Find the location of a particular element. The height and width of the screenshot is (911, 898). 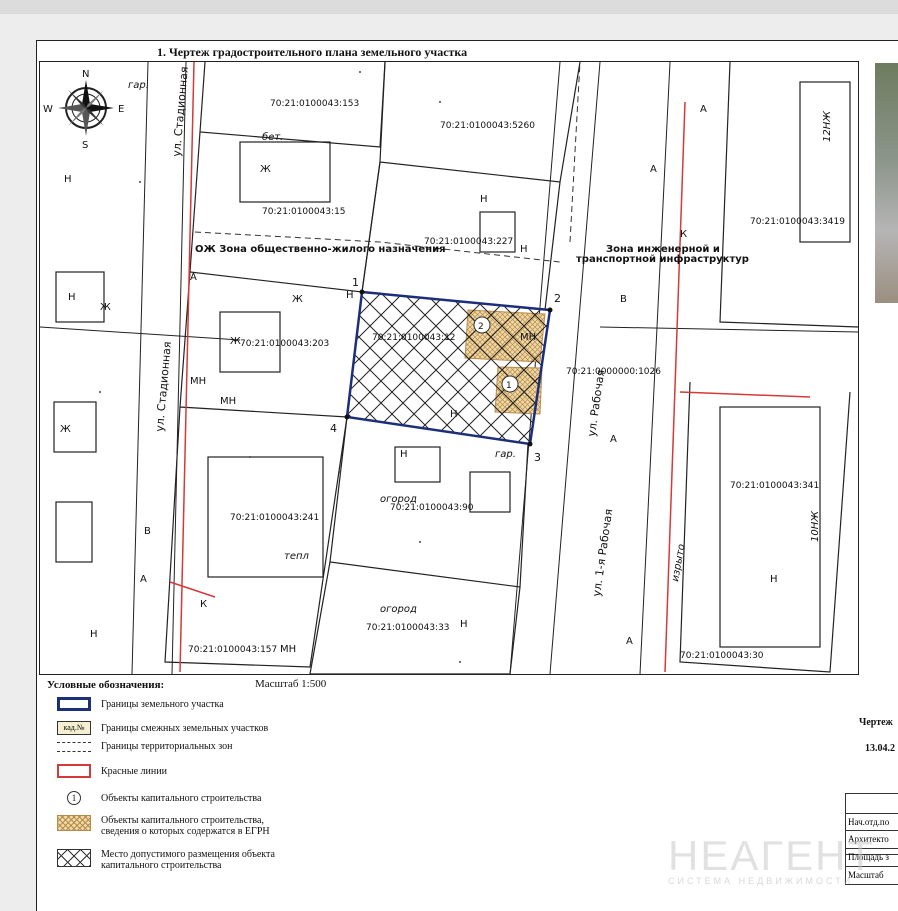

zone-ozh: ОЖ Зона общественно-жилого назначения is located at coordinates (320, 249).